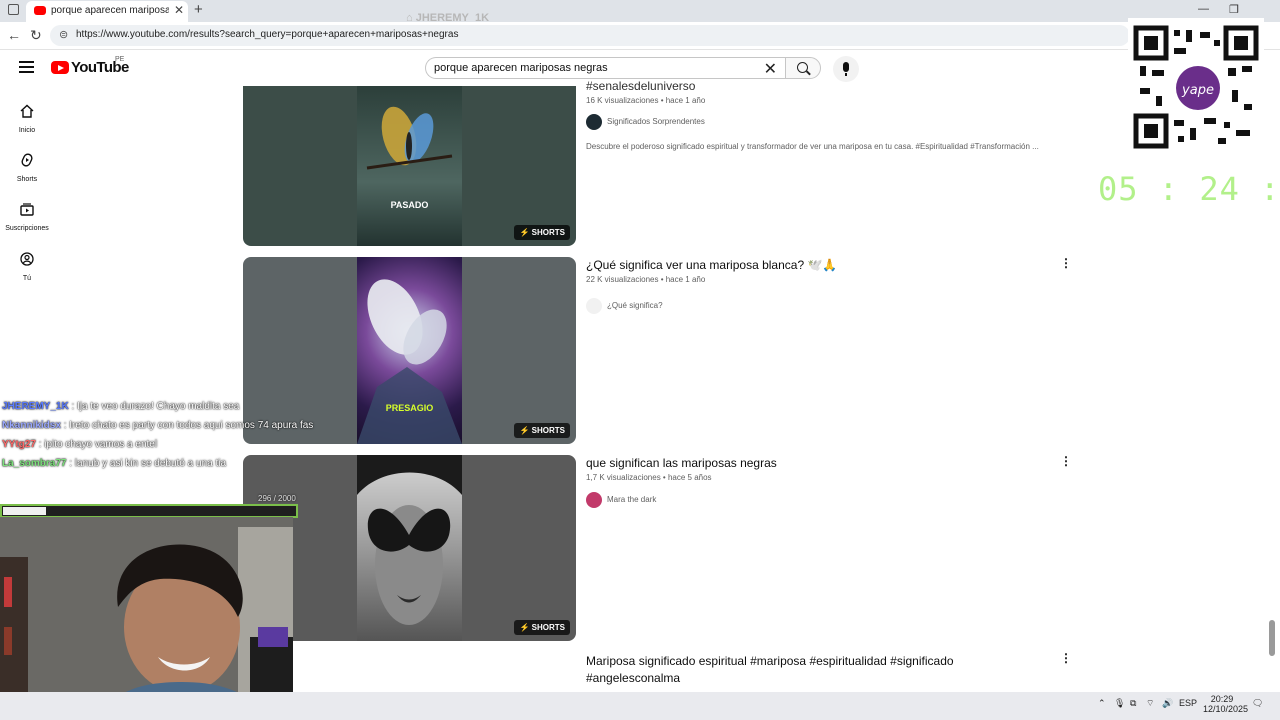 The height and width of the screenshot is (720, 1280). I want to click on result-title: que significan las mariposas negras, so click(681, 463).